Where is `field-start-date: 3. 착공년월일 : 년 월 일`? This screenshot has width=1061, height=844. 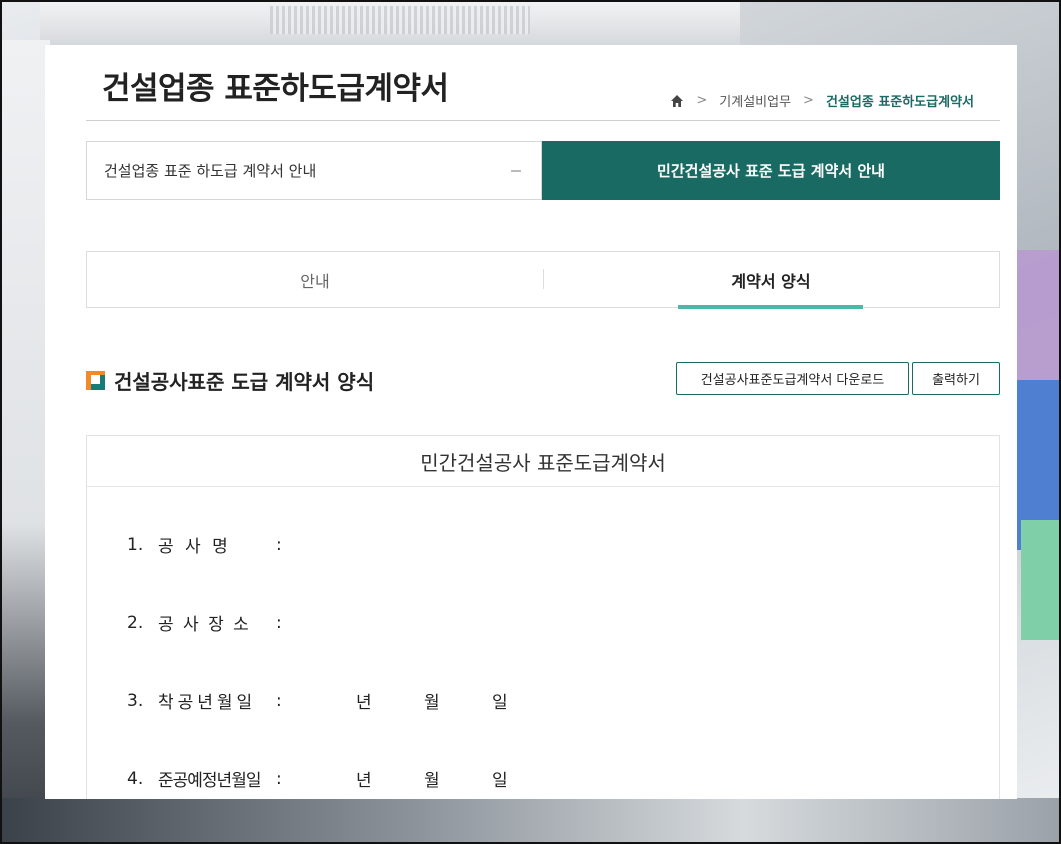 field-start-date: 3. 착공년월일 : 년 월 일 is located at coordinates (343, 701).